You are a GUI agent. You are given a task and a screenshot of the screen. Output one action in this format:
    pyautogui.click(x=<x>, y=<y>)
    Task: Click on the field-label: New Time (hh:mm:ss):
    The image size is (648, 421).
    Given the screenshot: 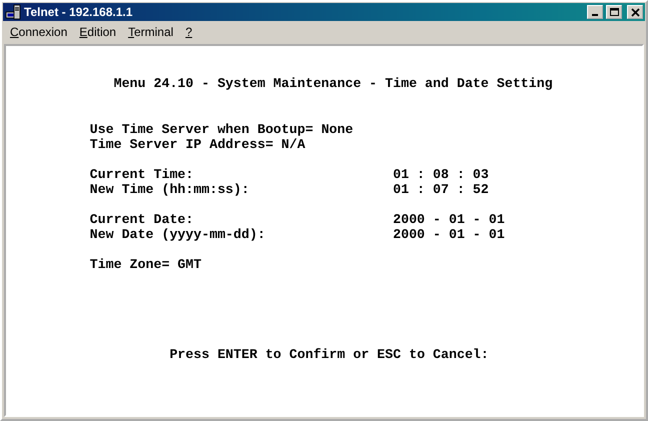 What is the action you would take?
    pyautogui.click(x=170, y=189)
    